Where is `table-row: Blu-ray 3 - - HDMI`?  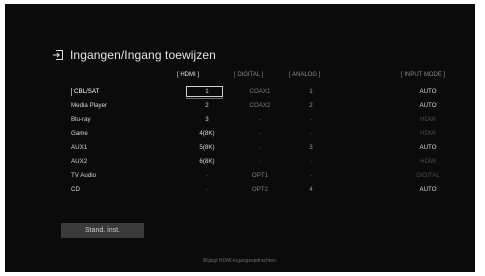
table-row: Blu-ray 3 - - HDMI is located at coordinates (240, 120).